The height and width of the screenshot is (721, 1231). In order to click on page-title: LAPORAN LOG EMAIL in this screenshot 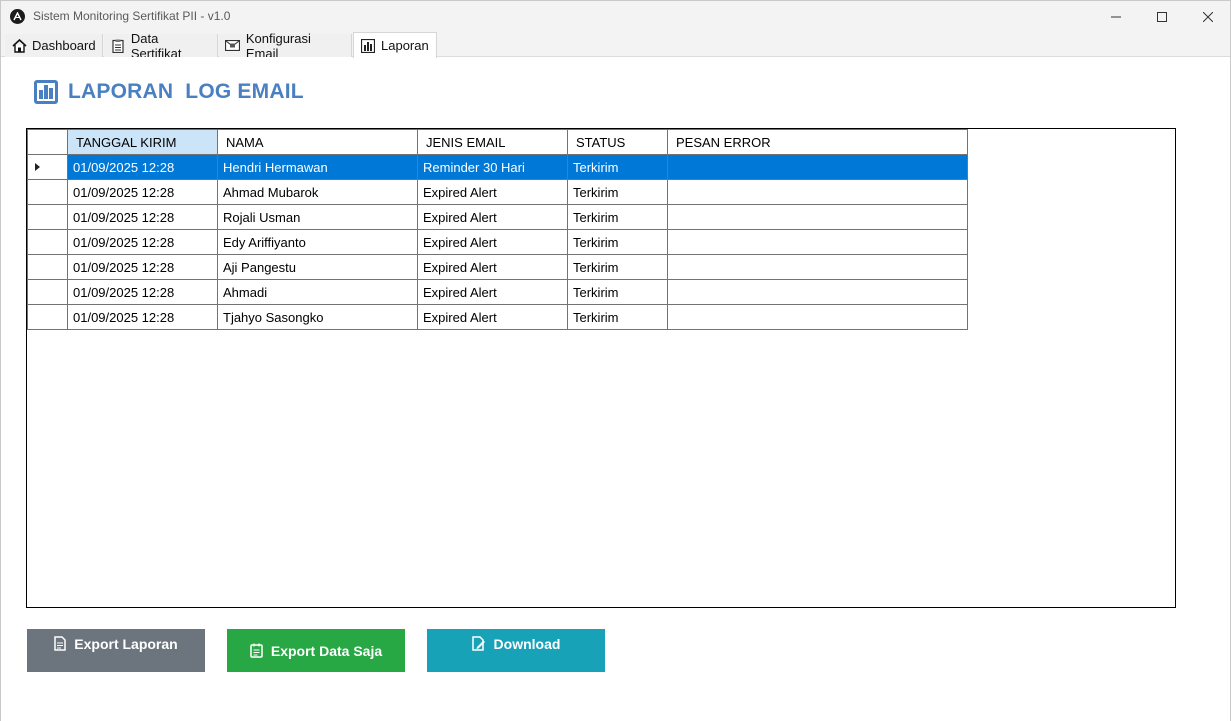, I will do `click(186, 91)`.